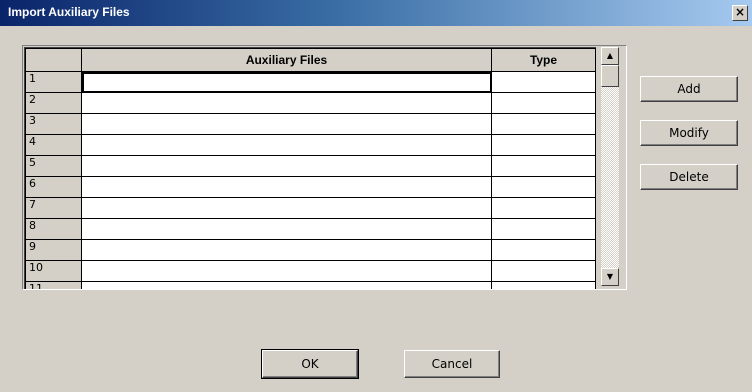  What do you see at coordinates (286, 60) in the screenshot?
I see `column-header-auxiliary-files: Auxiliary Files` at bounding box center [286, 60].